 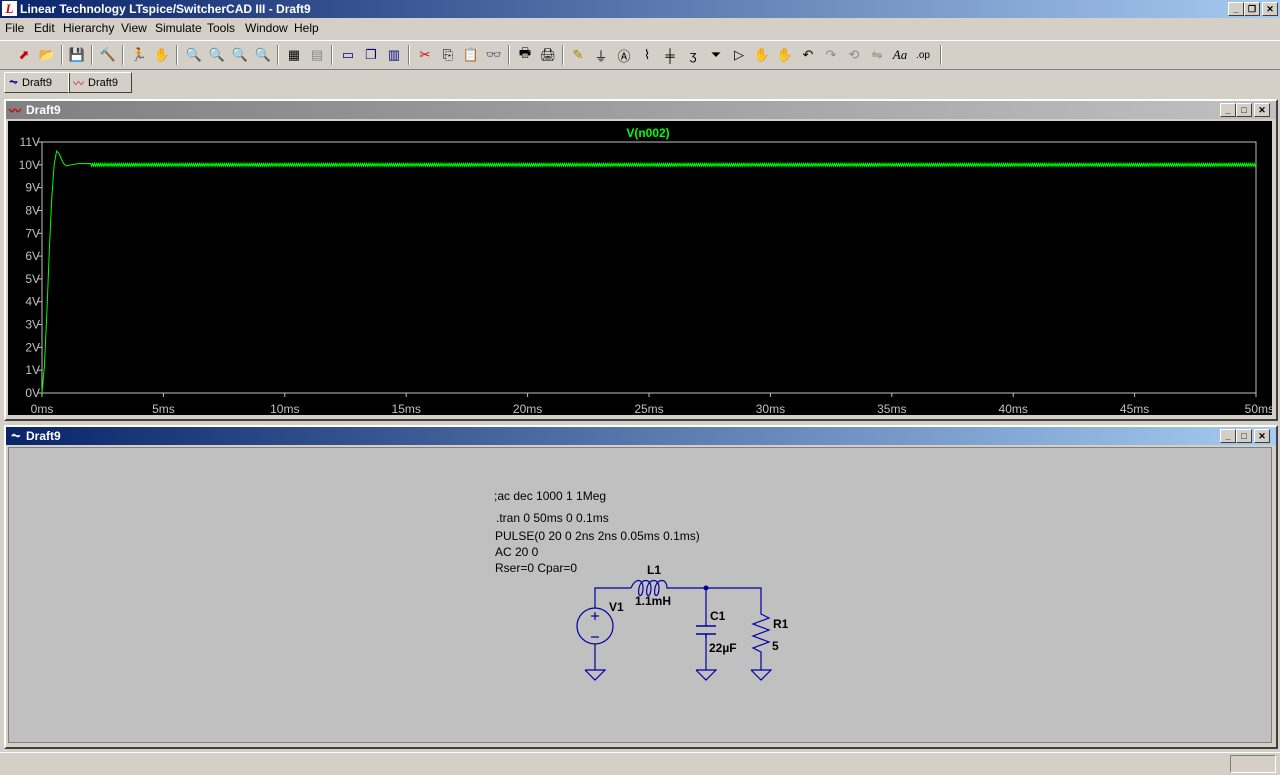 What do you see at coordinates (641, 110) in the screenshot?
I see `waveform-window-title-bar: 〰 Draft9 _ □ ✕` at bounding box center [641, 110].